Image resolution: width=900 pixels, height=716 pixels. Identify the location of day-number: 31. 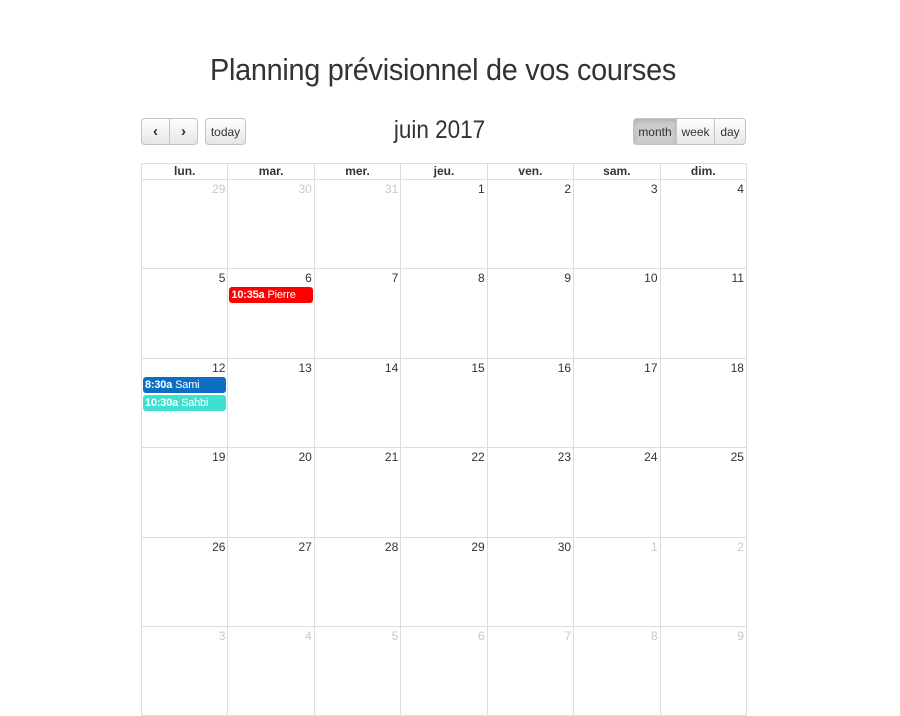
(391, 189).